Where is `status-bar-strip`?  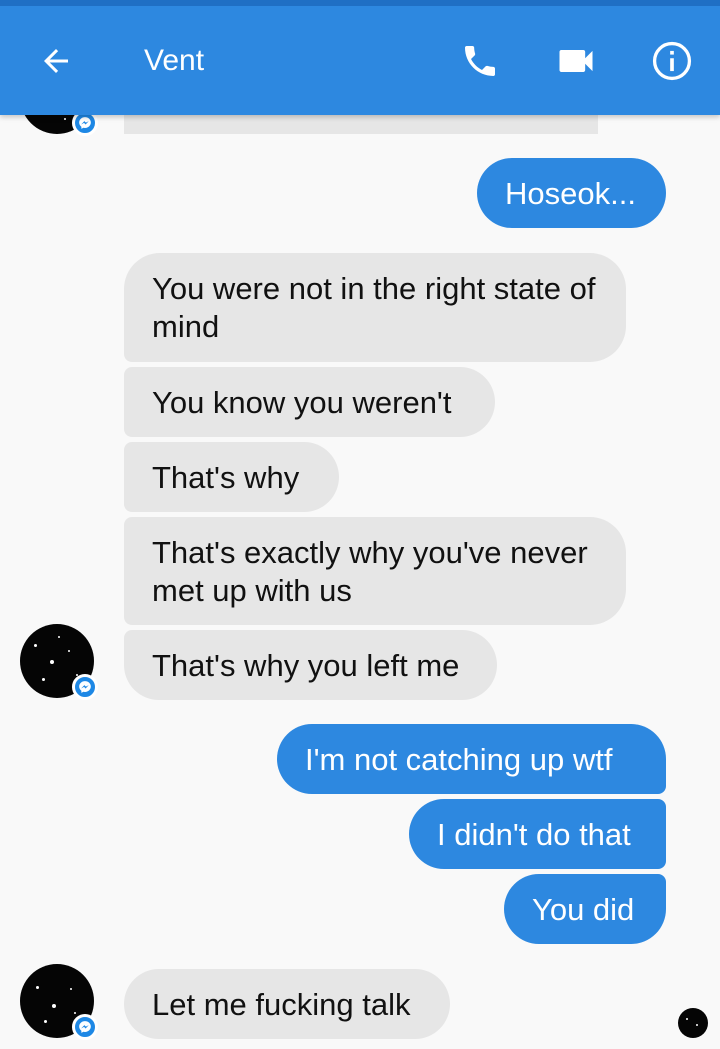
status-bar-strip is located at coordinates (360, 3).